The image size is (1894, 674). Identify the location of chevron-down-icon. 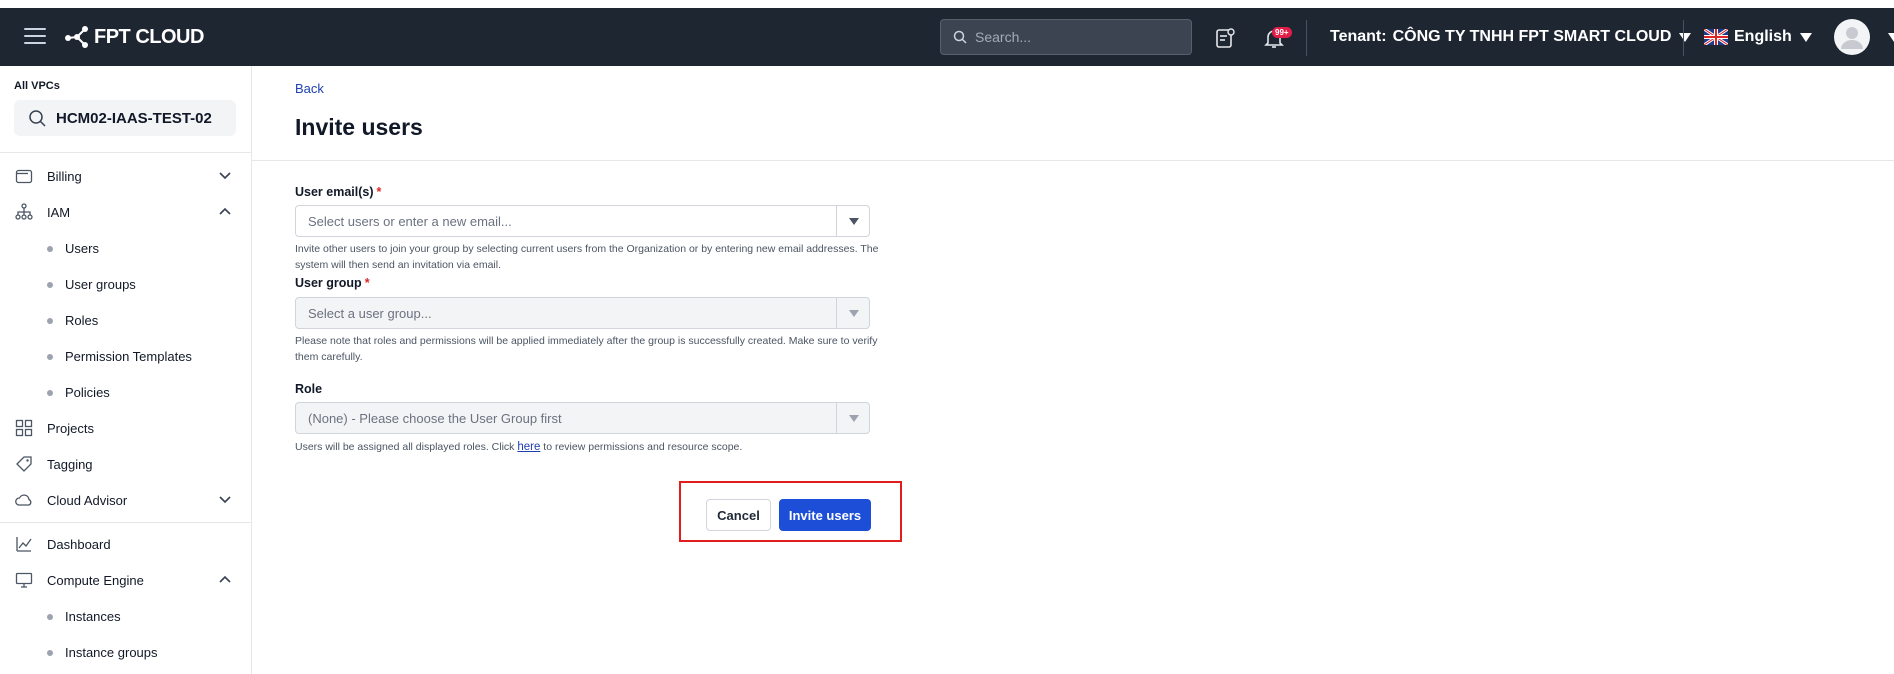
(225, 176).